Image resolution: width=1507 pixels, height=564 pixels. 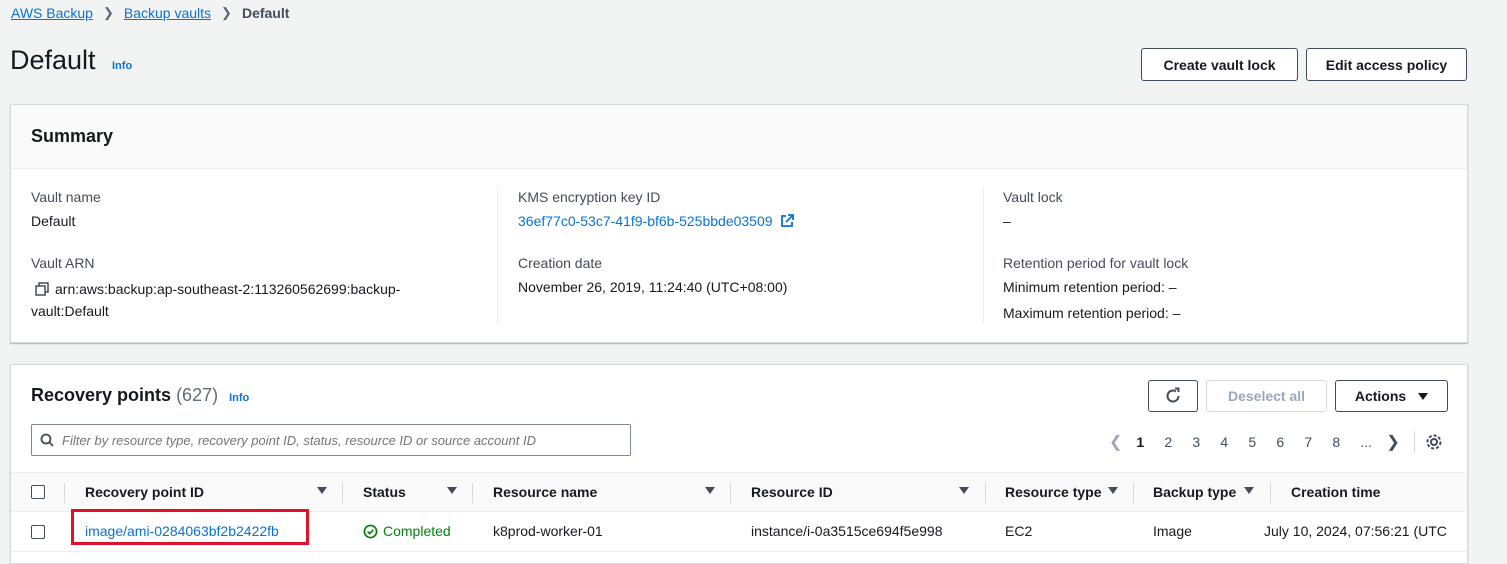 I want to click on chevron-left-icon: ❮, so click(x=1115, y=442).